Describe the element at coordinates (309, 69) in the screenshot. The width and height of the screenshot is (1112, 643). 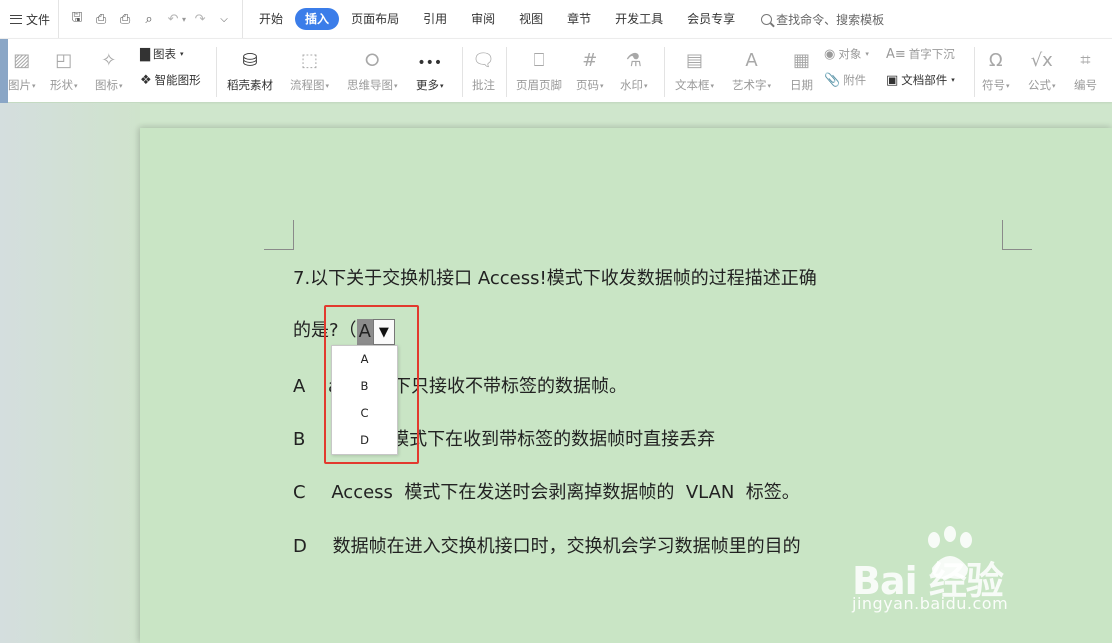
I see `flowchart-button: ⬚ 流程图▾` at that location.